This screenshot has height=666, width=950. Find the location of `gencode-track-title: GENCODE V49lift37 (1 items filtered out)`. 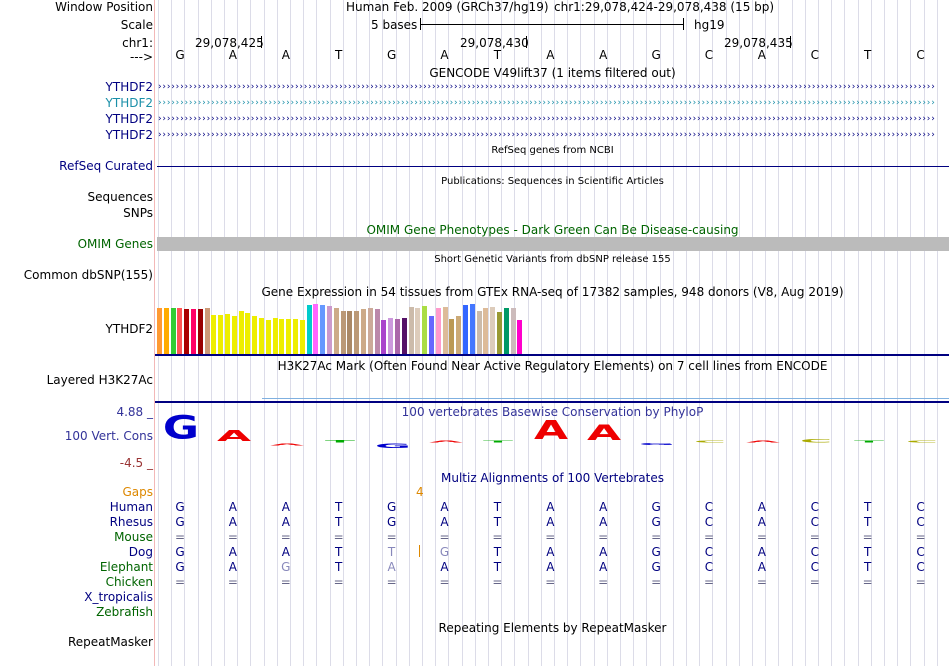

gencode-track-title: GENCODE V49lift37 (1 items filtered out) is located at coordinates (552, 73).